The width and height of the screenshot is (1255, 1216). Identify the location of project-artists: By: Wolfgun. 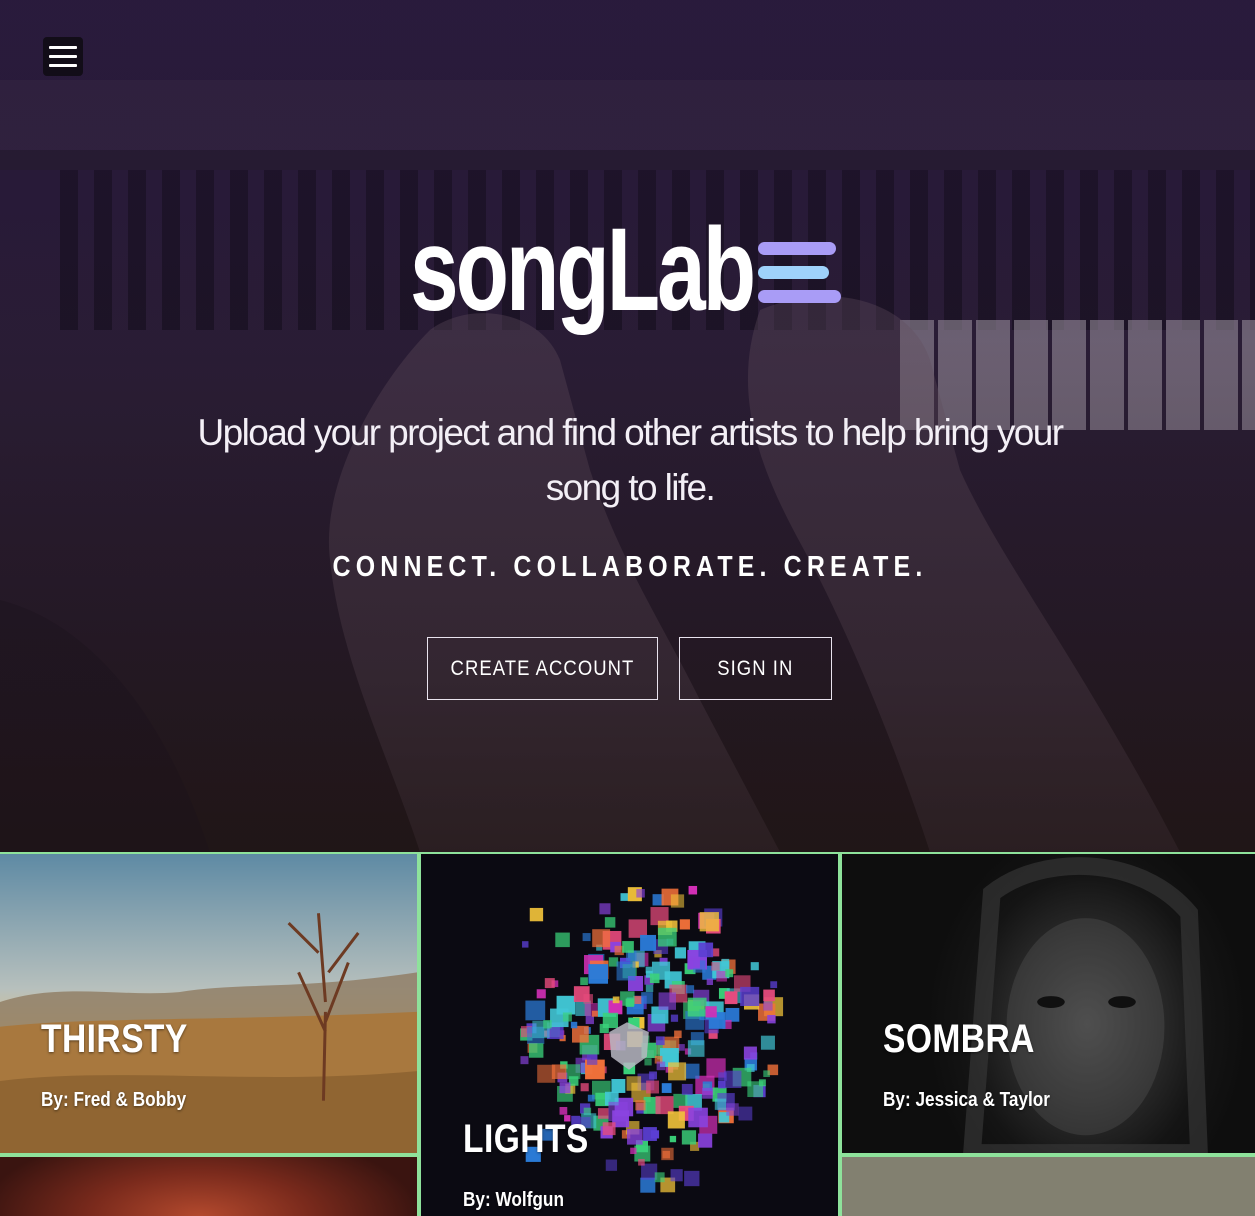
(513, 1200).